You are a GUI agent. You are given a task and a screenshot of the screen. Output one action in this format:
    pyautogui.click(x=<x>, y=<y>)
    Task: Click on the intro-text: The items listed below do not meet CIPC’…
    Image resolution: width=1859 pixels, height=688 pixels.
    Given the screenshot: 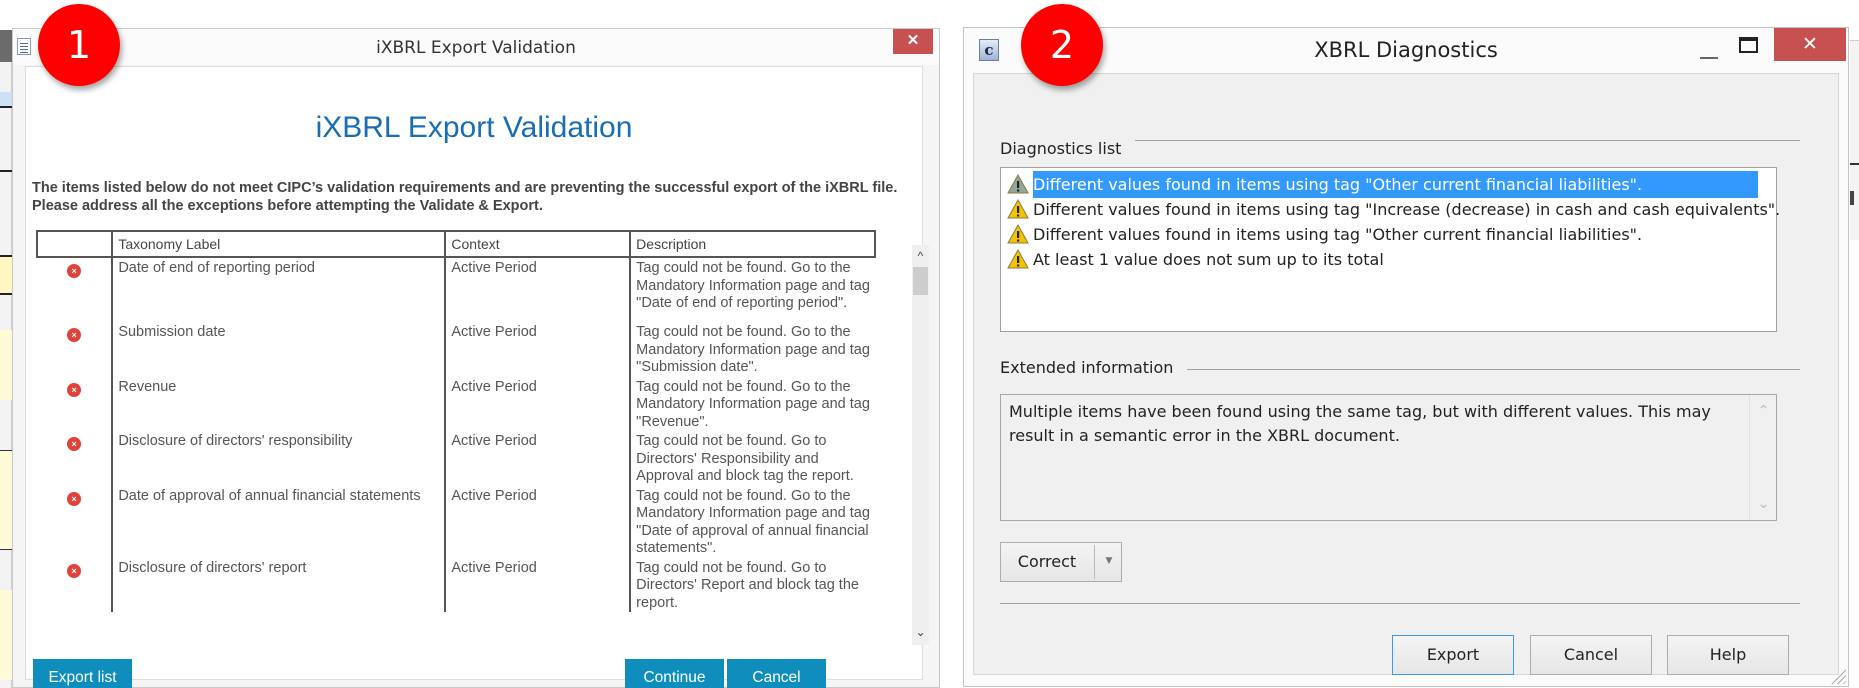 What is the action you would take?
    pyautogui.click(x=465, y=197)
    